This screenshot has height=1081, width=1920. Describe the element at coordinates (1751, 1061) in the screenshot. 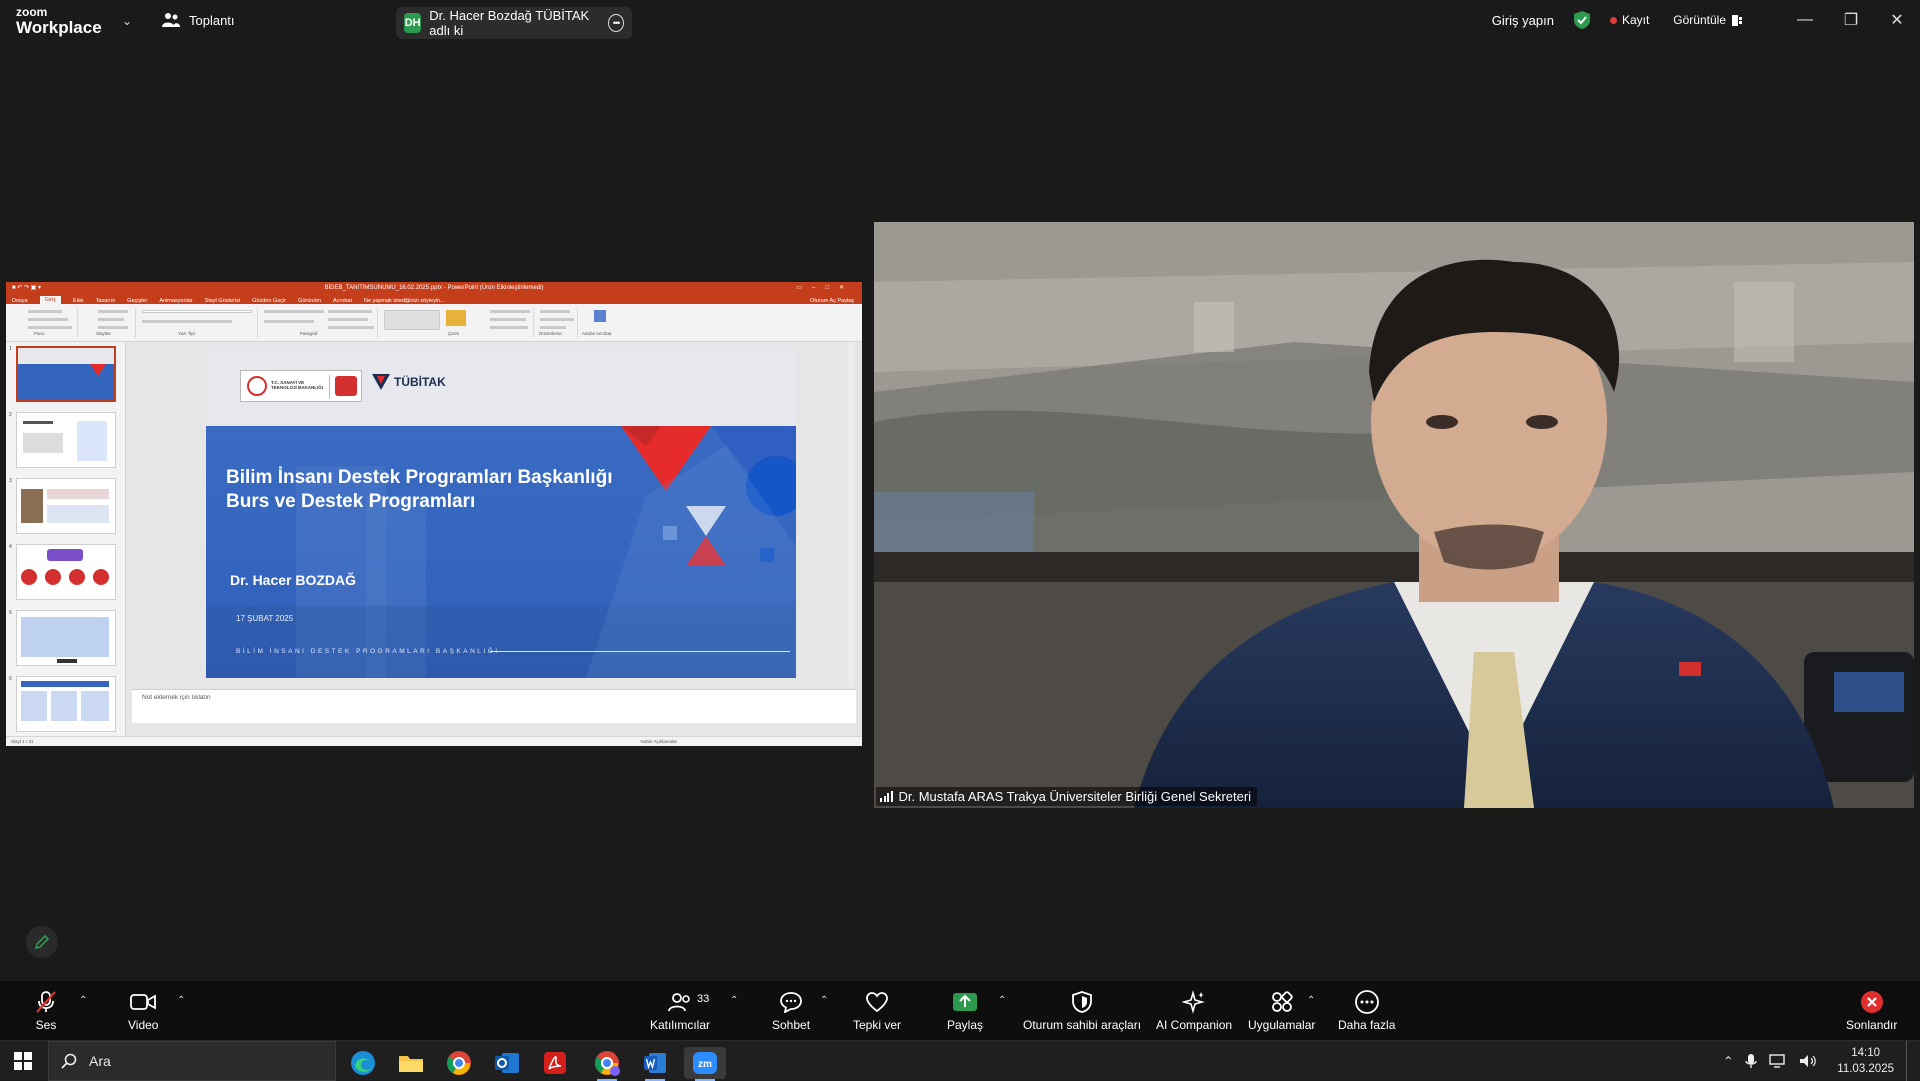

I see `microphone-icon` at that location.